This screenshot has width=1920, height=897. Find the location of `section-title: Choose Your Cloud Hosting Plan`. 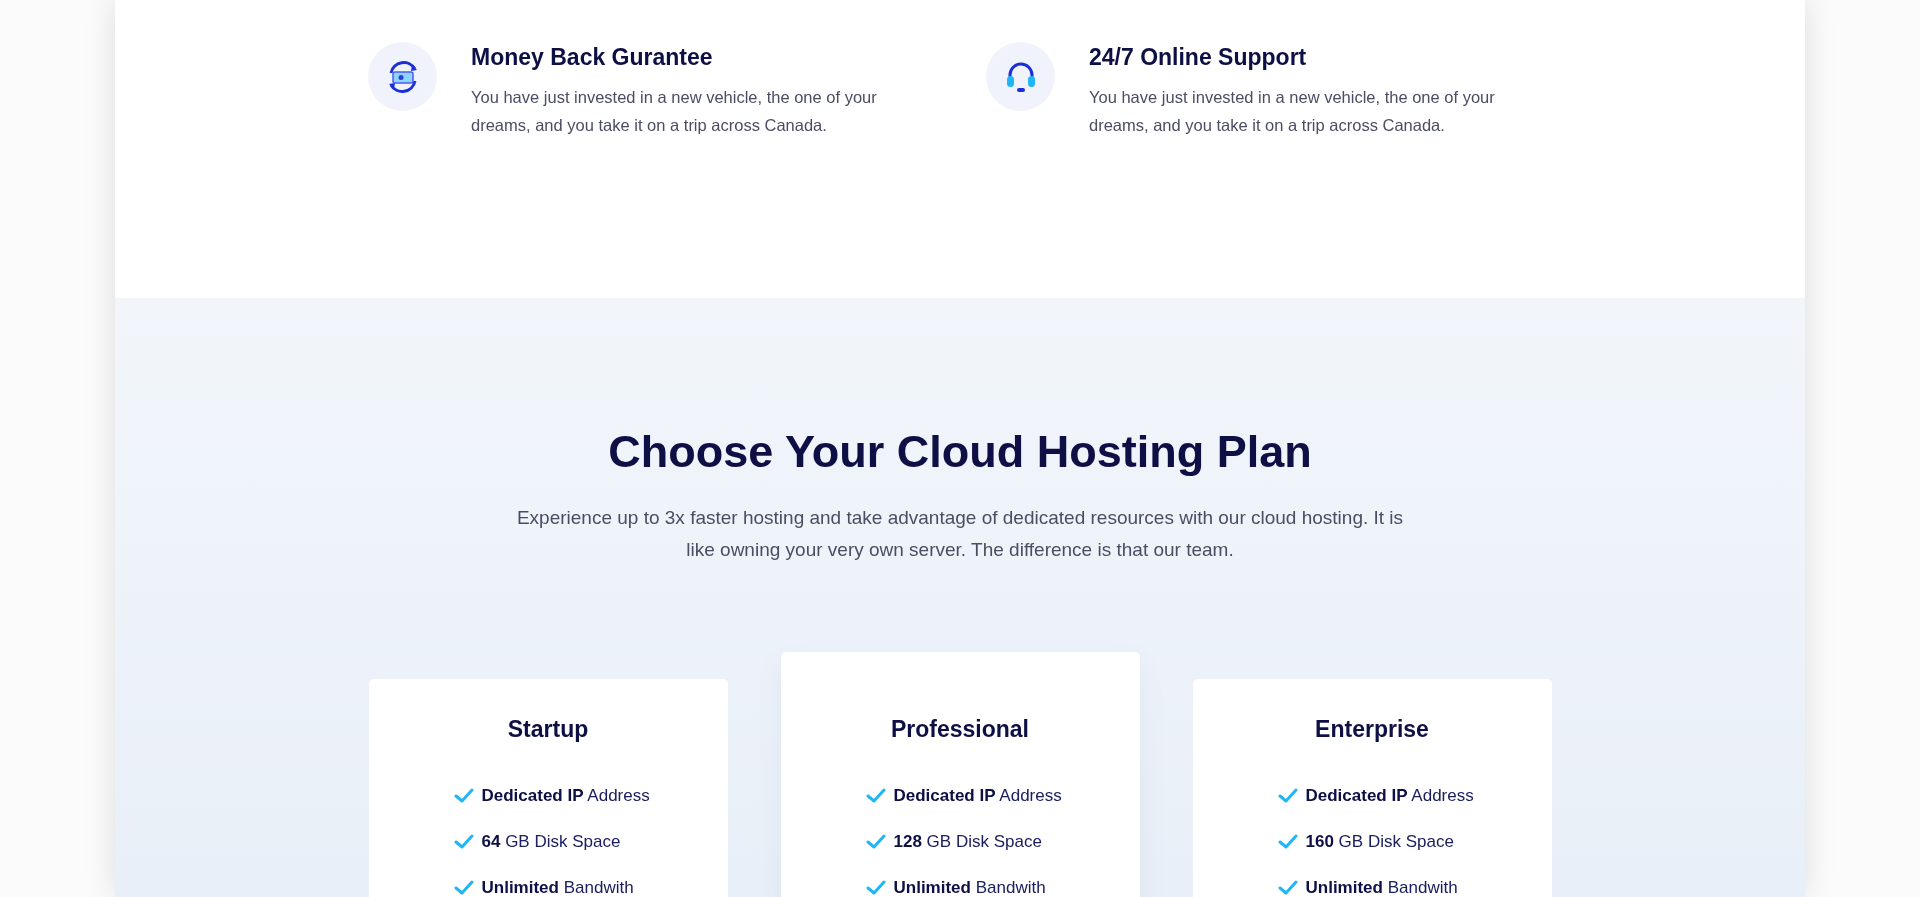

section-title: Choose Your Cloud Hosting Plan is located at coordinates (960, 452).